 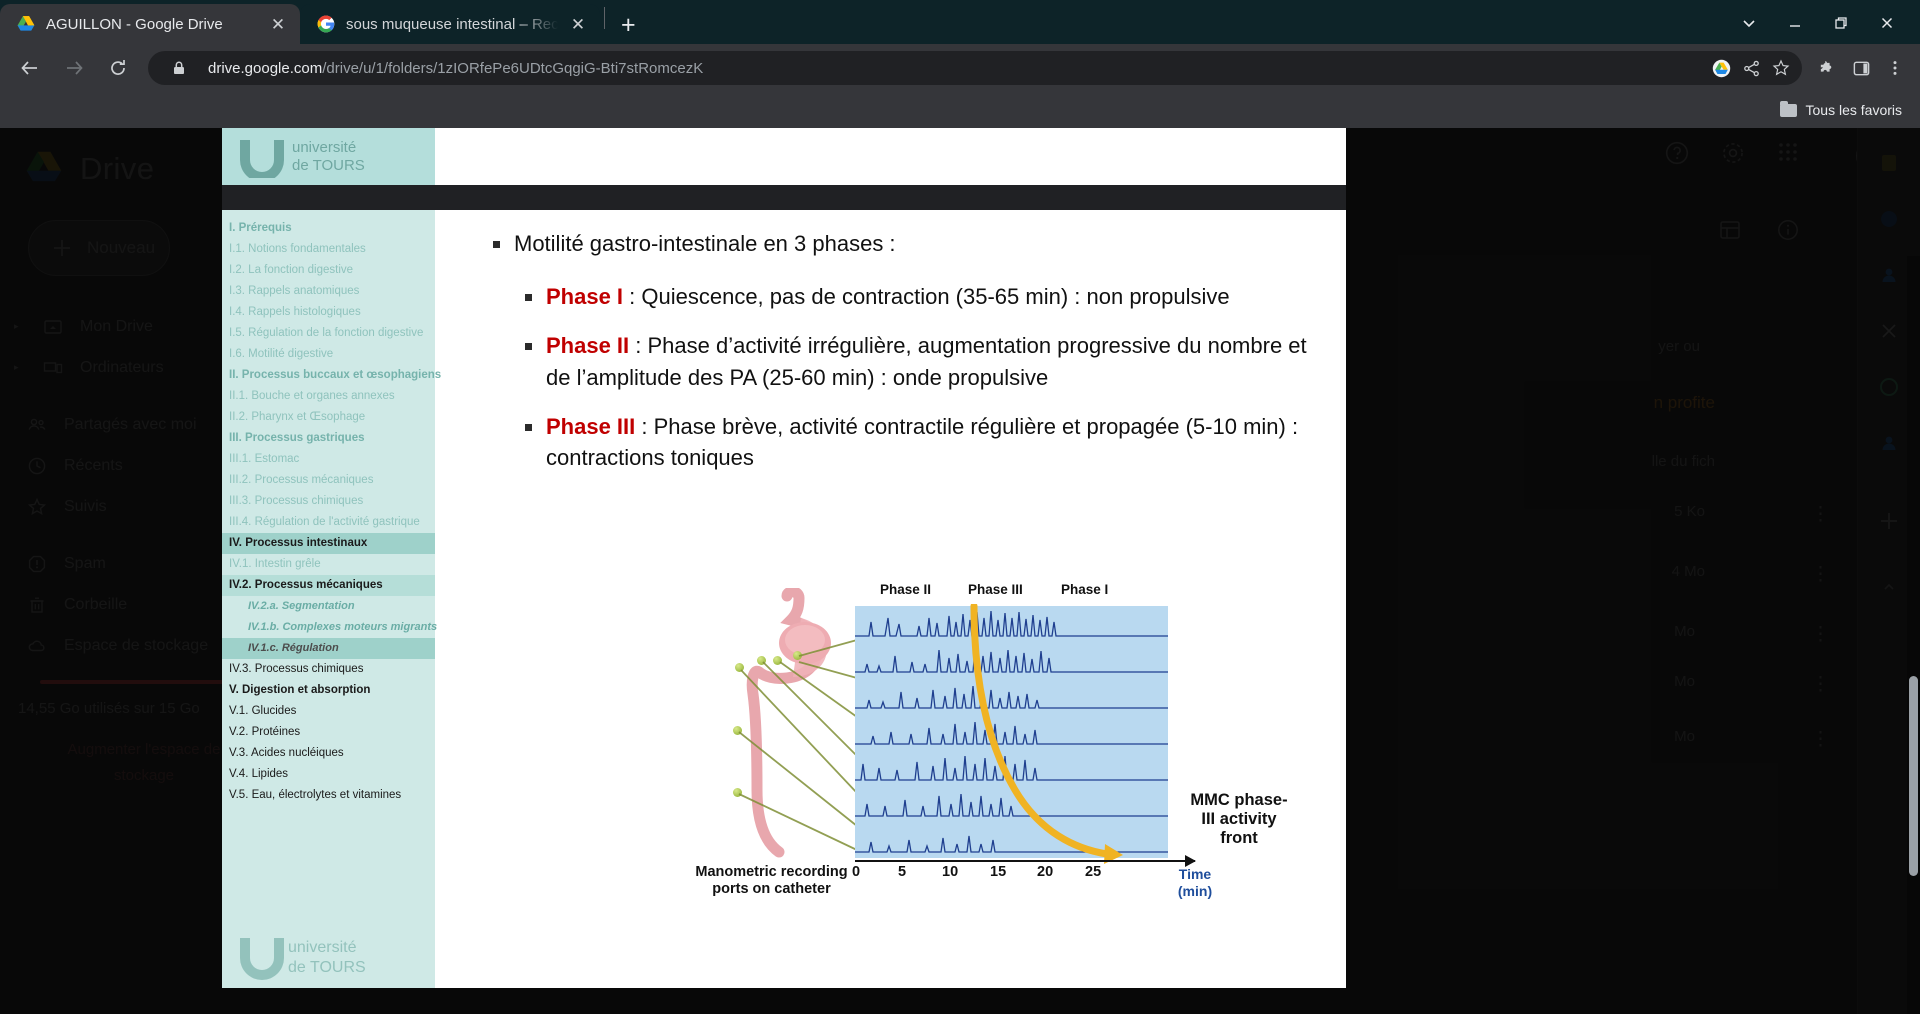 What do you see at coordinates (1749, 23) in the screenshot?
I see `chevron-down-icon` at bounding box center [1749, 23].